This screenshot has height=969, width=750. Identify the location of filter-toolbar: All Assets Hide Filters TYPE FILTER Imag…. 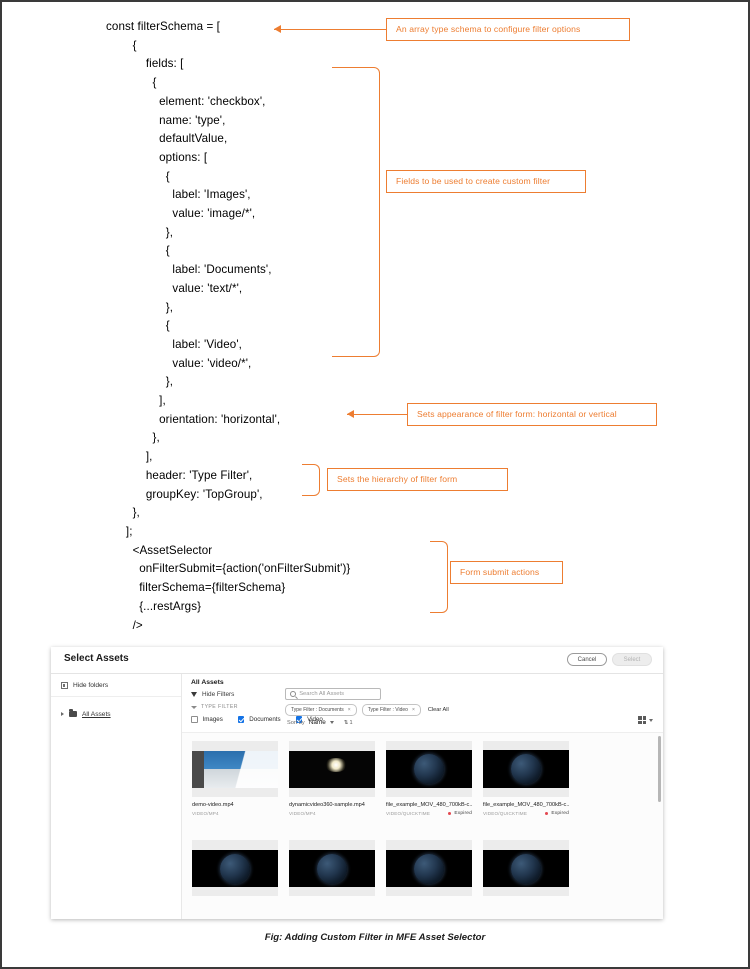
(422, 703).